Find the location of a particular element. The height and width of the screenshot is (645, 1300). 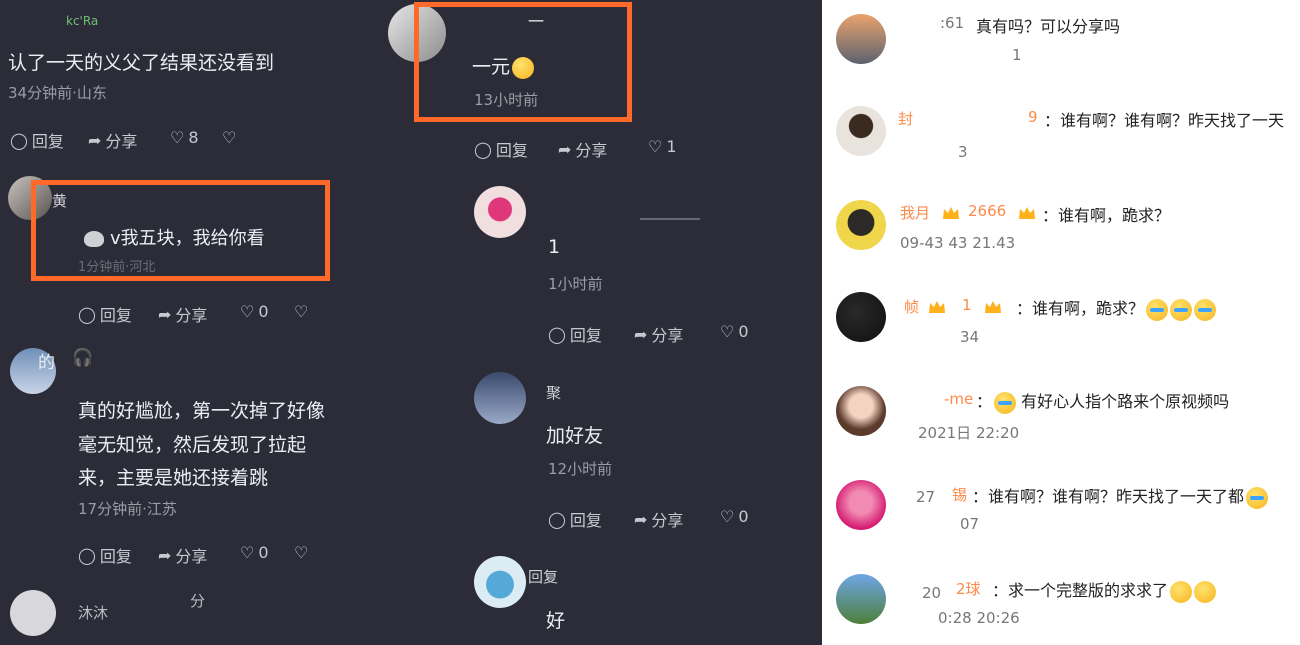

comment-text: 好 is located at coordinates (556, 621).